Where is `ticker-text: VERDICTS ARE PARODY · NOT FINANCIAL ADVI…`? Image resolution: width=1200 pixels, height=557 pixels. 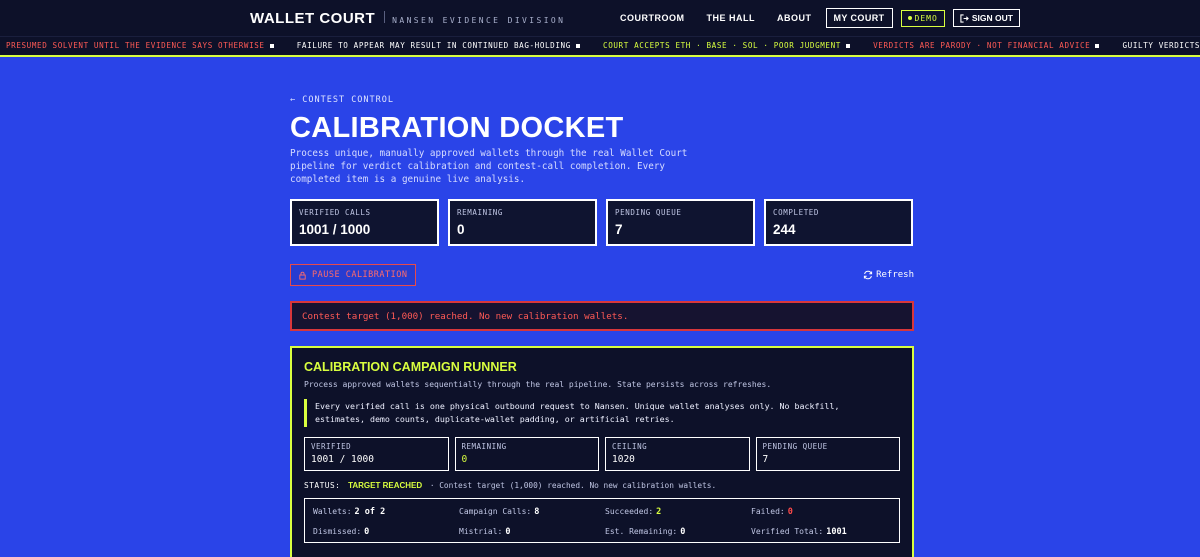 ticker-text: VERDICTS ARE PARODY · NOT FINANCIAL ADVI… is located at coordinates (982, 45).